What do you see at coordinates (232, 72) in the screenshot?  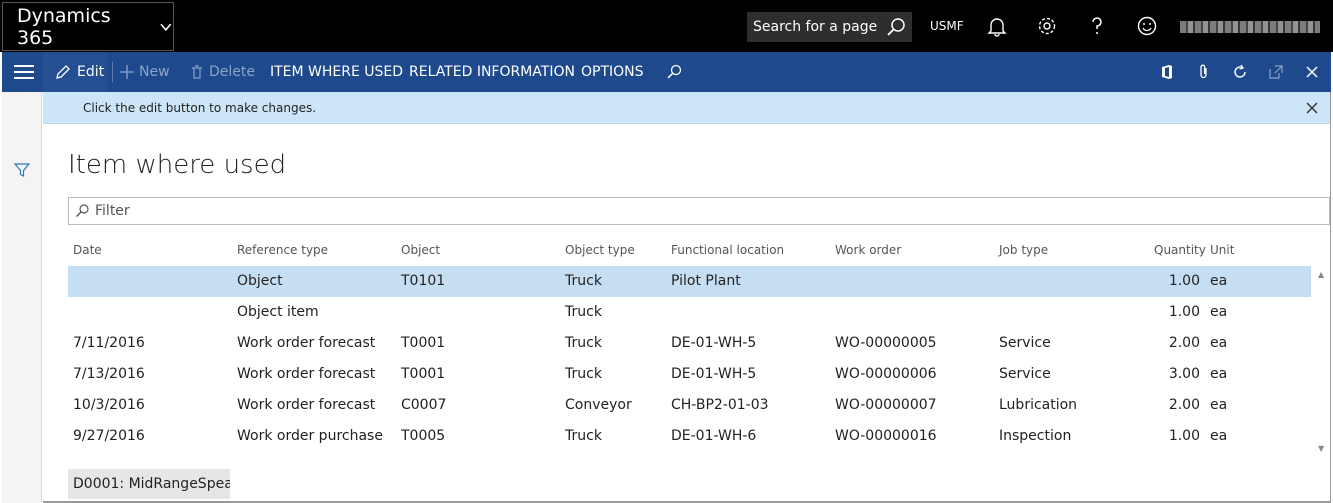 I see `delete-label: Delete` at bounding box center [232, 72].